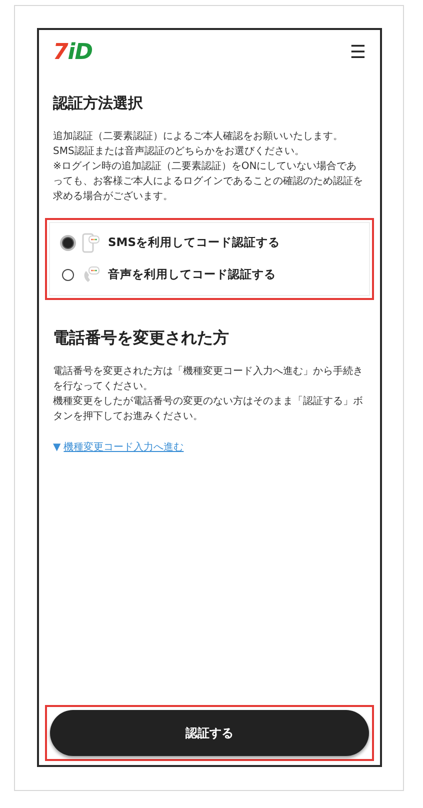 The width and height of the screenshot is (423, 808). What do you see at coordinates (91, 274) in the screenshot?
I see `handset-message-icon` at bounding box center [91, 274].